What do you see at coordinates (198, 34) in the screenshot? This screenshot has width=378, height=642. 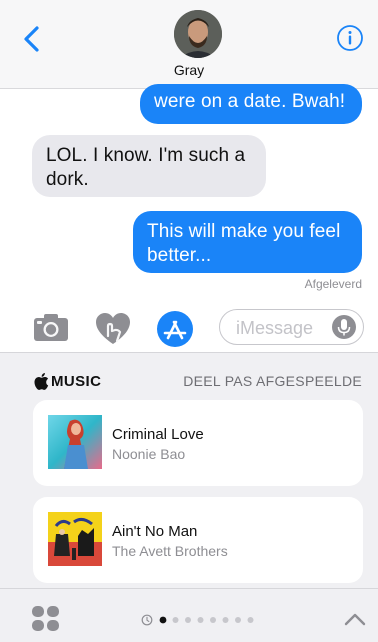 I see `contact-avatar` at bounding box center [198, 34].